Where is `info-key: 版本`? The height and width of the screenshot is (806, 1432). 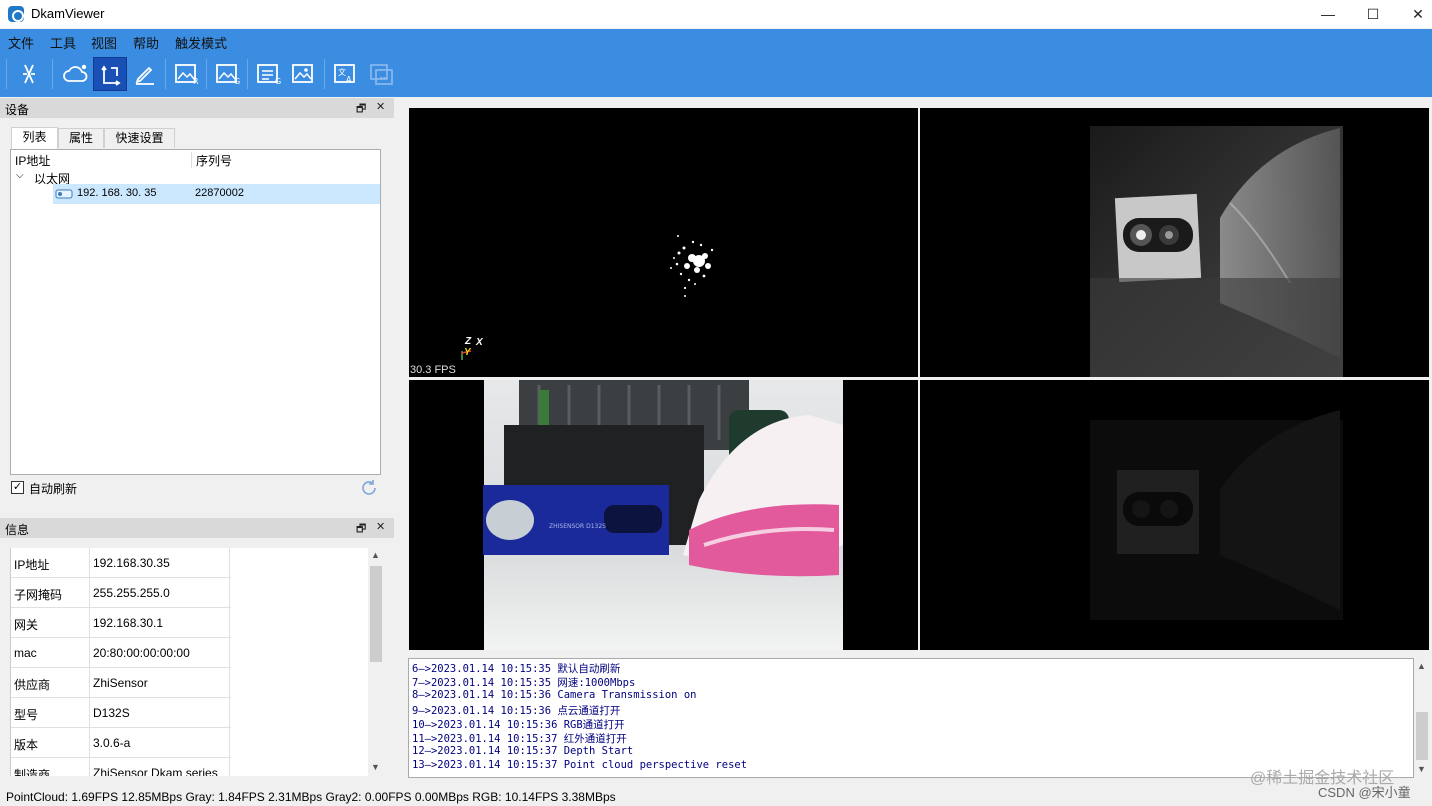
info-key: 版本 is located at coordinates (26, 745).